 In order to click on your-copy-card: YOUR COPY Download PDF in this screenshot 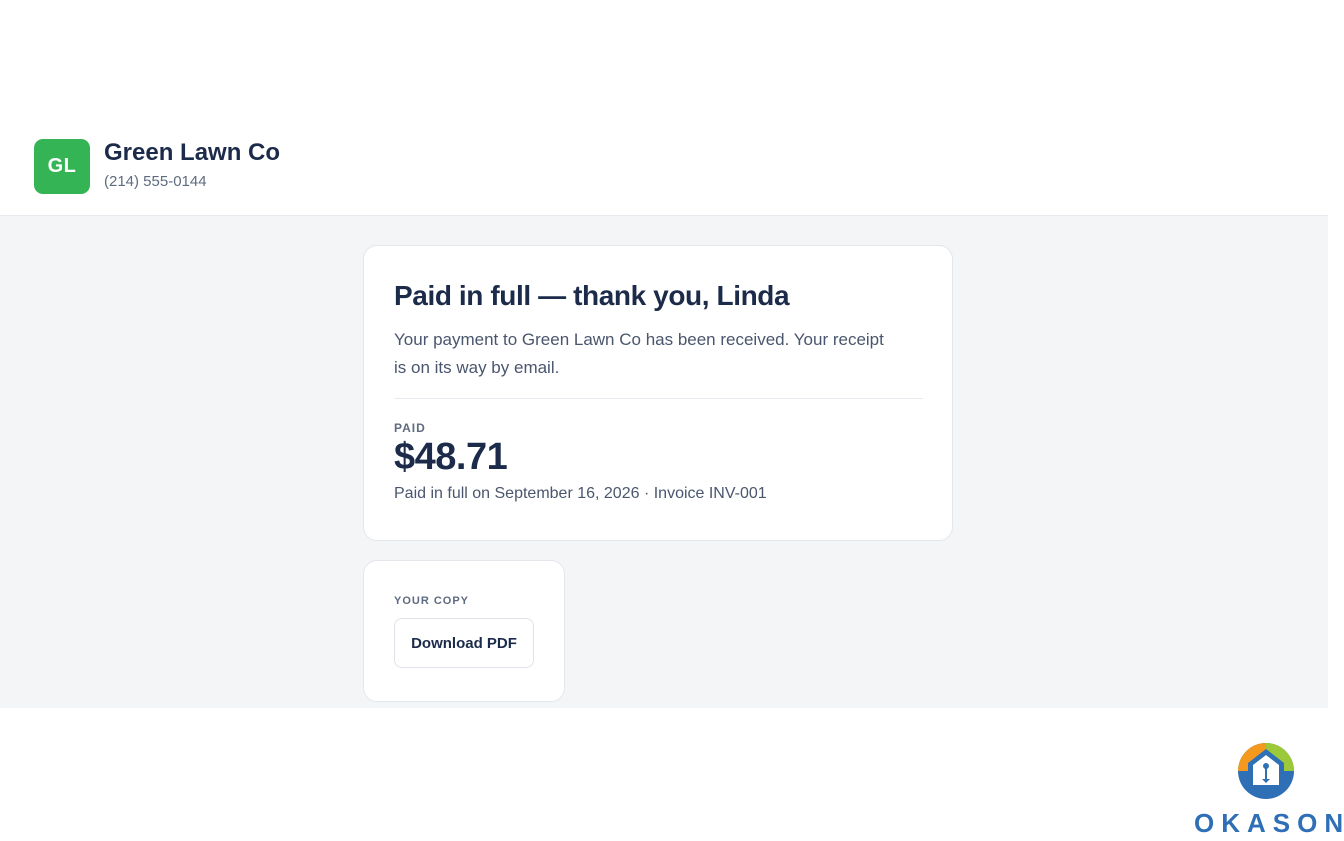, I will do `click(464, 631)`.